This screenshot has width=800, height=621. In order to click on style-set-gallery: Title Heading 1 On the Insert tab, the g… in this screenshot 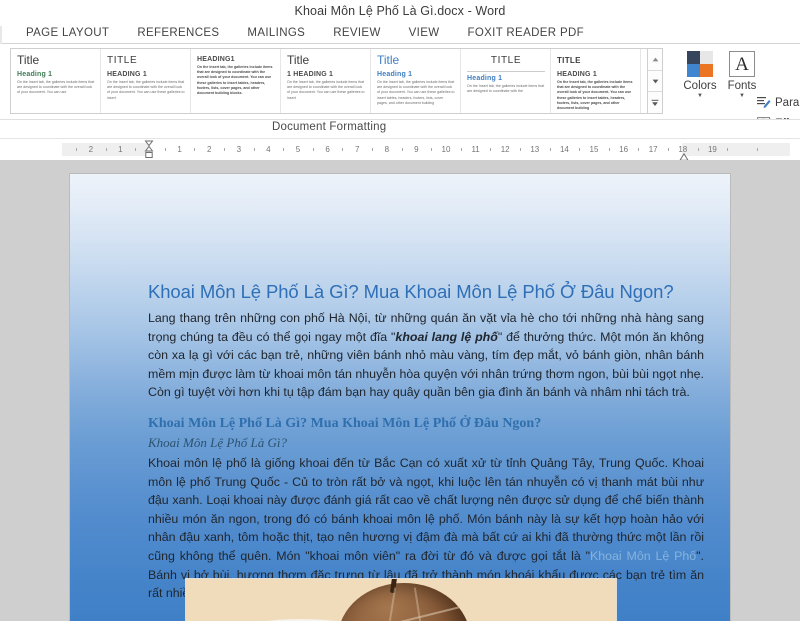, I will do `click(329, 81)`.